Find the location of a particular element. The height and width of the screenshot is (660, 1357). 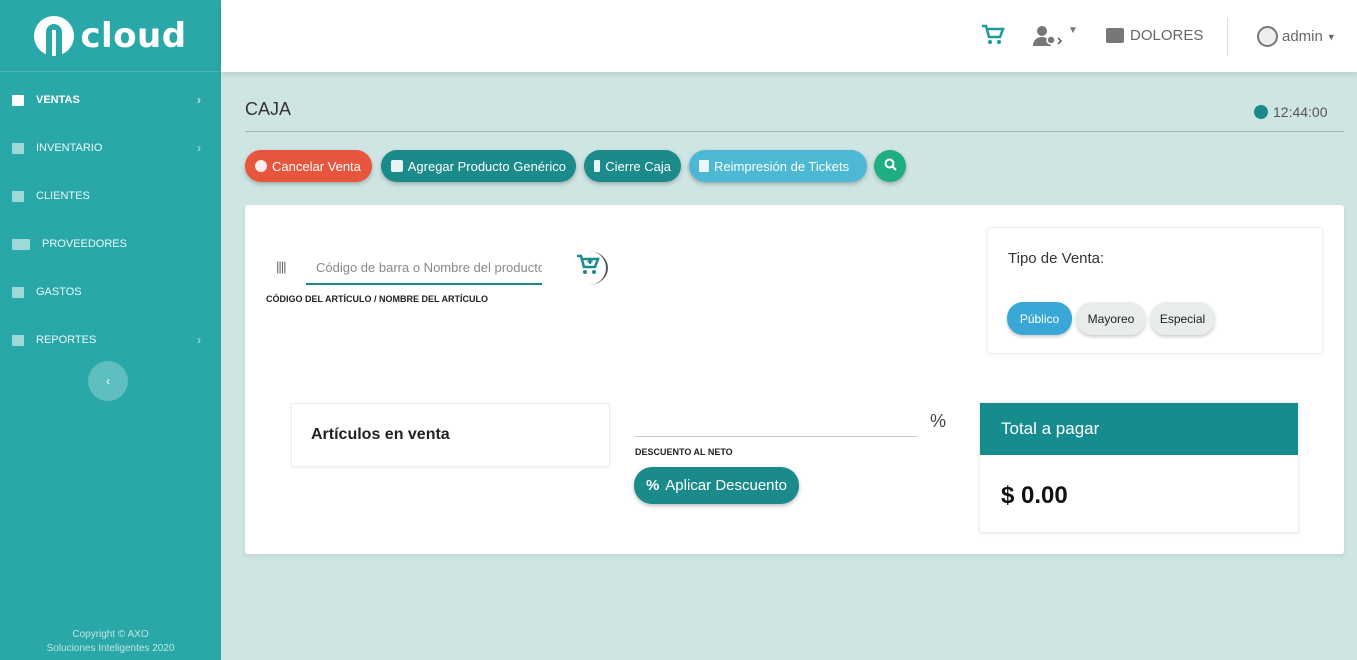

avatar is located at coordinates (1267, 36).